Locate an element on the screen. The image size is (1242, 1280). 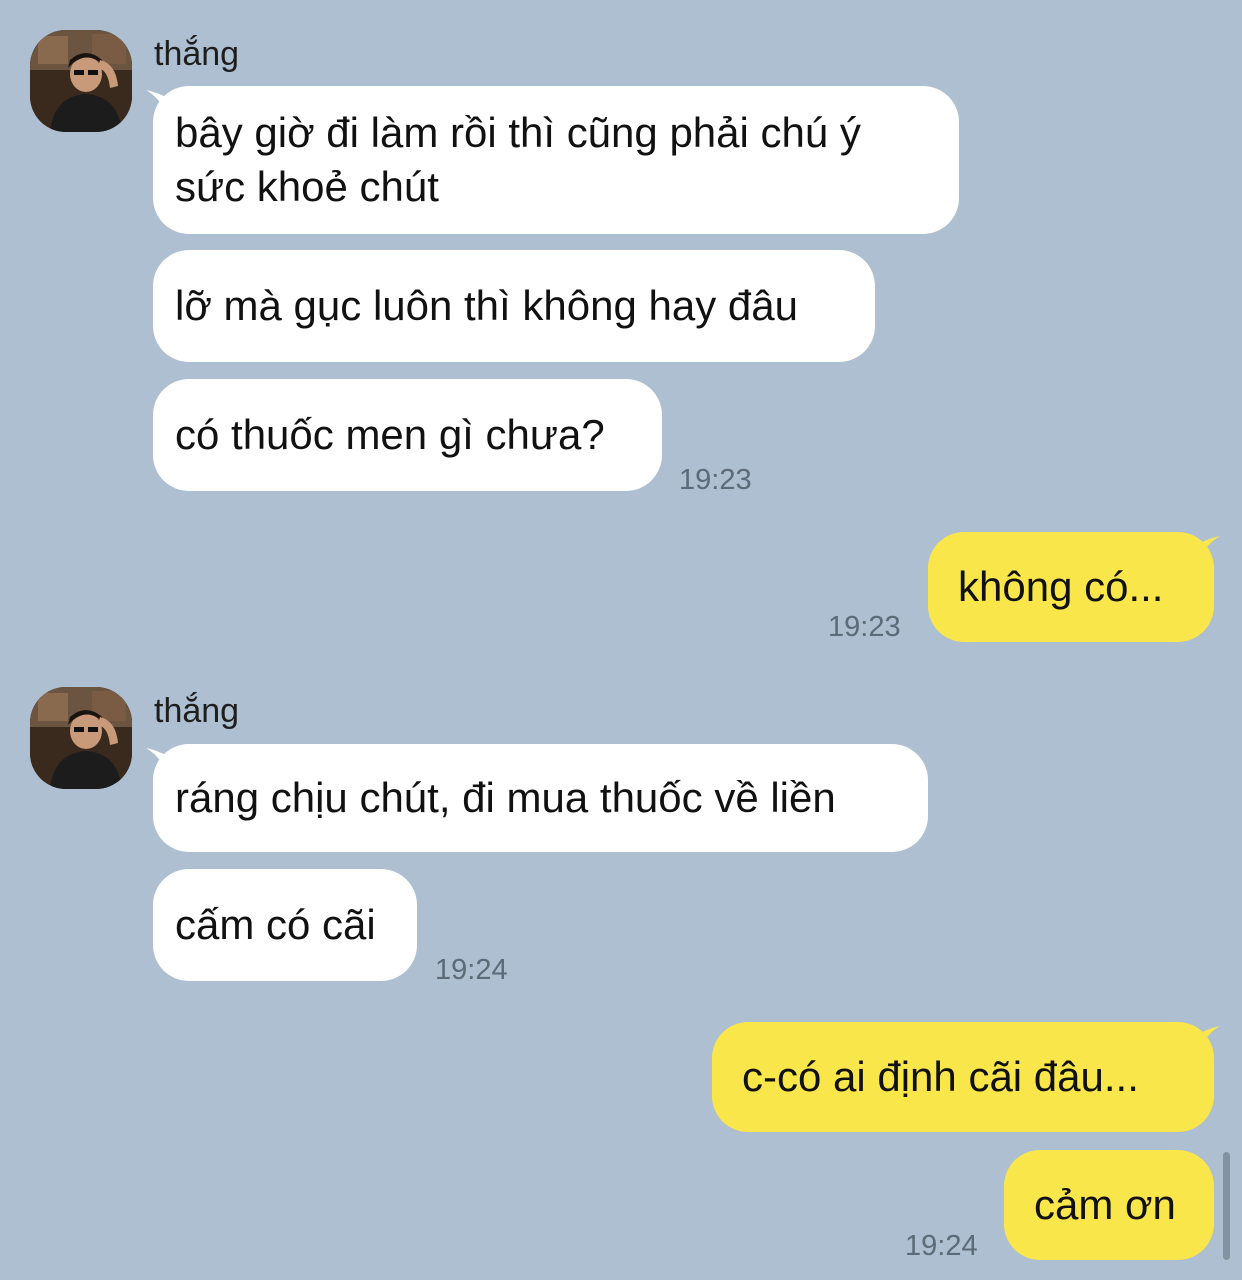
message-bubble: ráng chịu chút, đi mua thuốc về liền is located at coordinates (540, 798).